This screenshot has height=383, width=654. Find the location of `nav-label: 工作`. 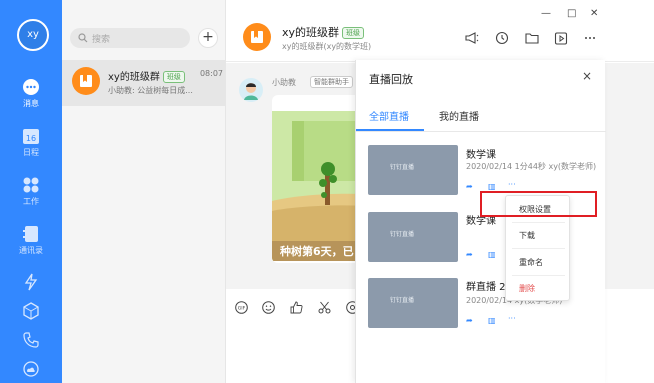

nav-label: 工作 is located at coordinates (31, 201).